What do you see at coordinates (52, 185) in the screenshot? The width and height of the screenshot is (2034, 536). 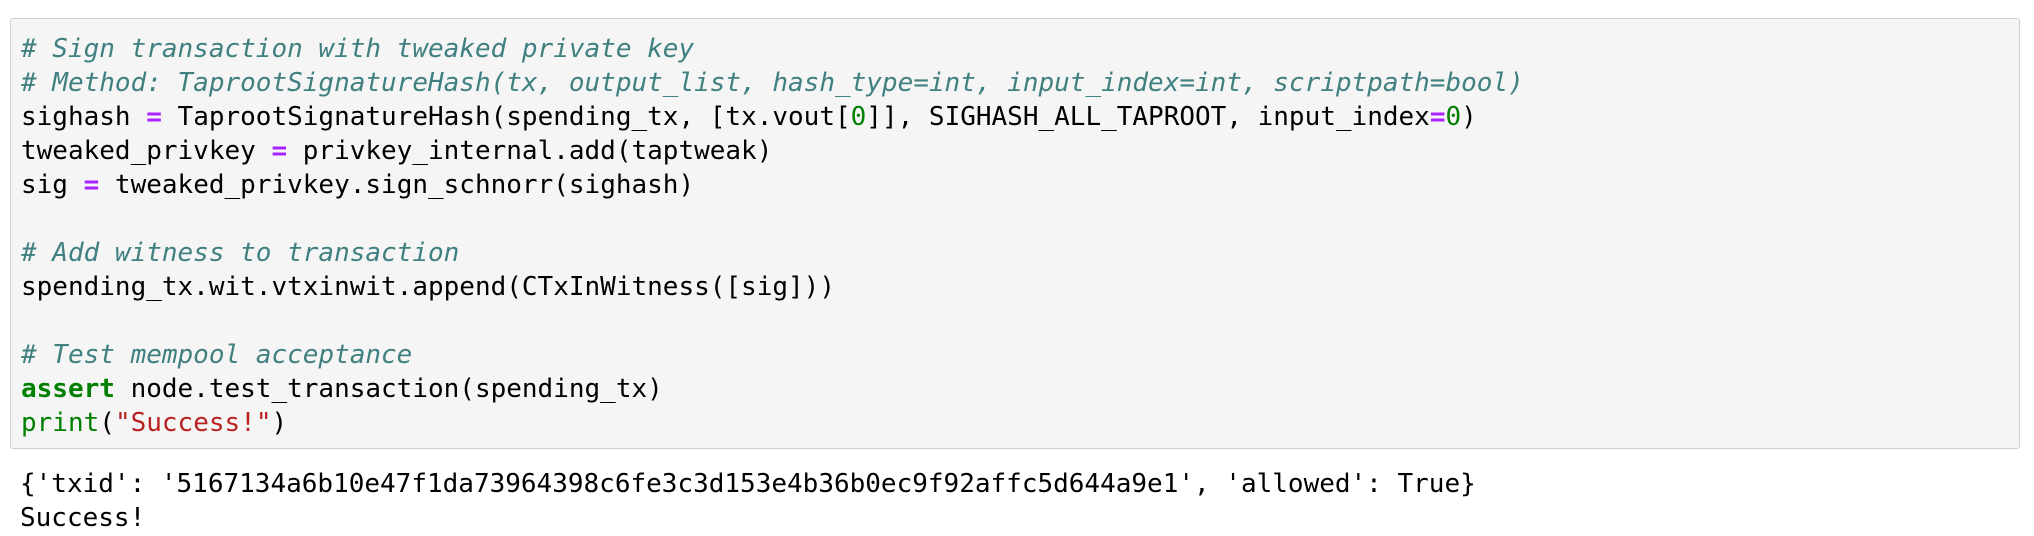 I see `code-token-plain: sig` at bounding box center [52, 185].